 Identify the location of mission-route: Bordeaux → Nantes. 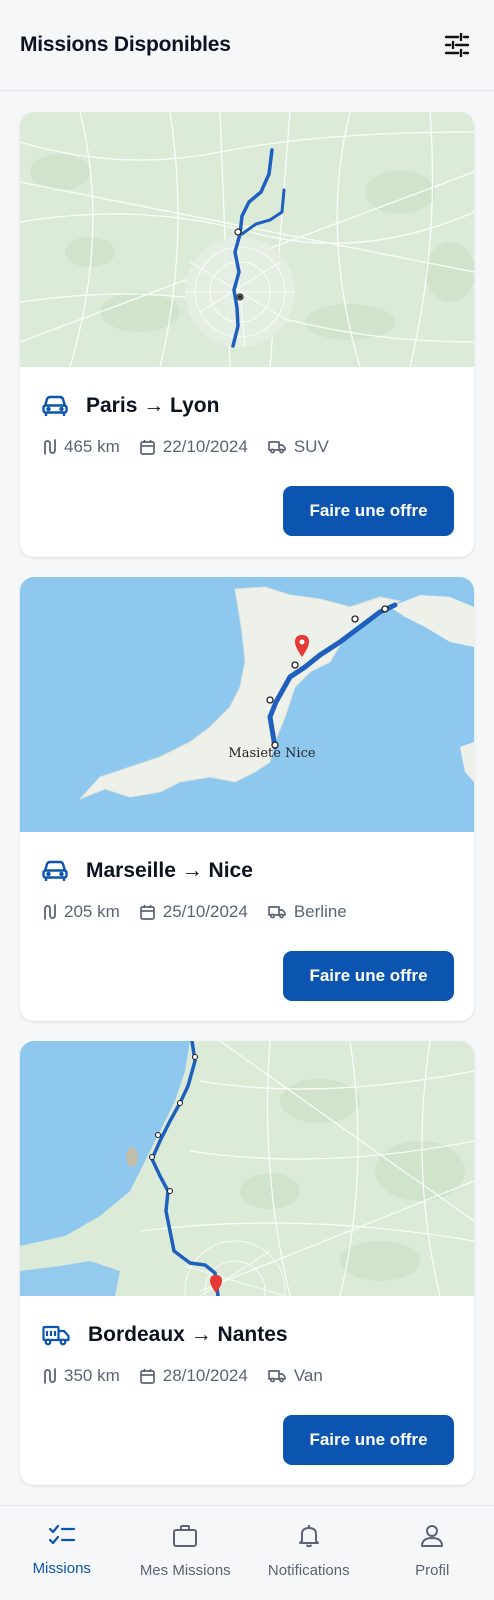
(188, 1334).